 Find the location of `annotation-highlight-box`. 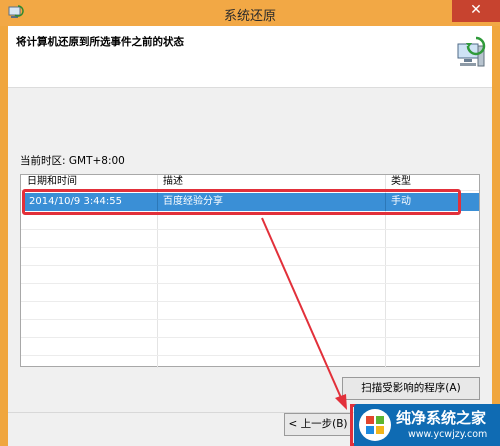

annotation-highlight-box is located at coordinates (241, 202).